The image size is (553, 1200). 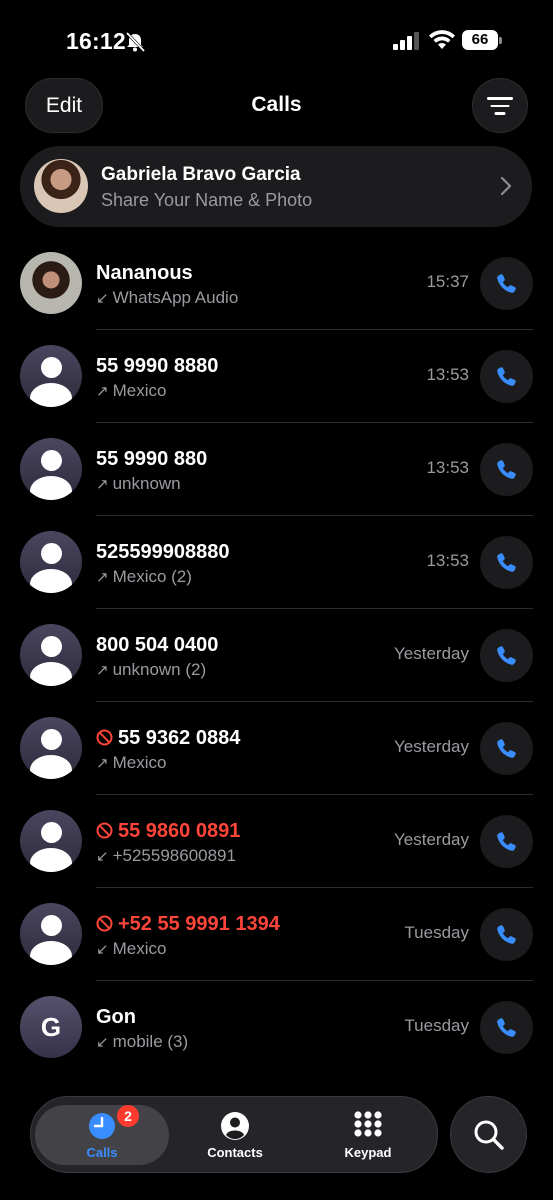 What do you see at coordinates (276, 670) in the screenshot?
I see `call-row: 800 504 0400 ↗ unknown (2) Yesterday` at bounding box center [276, 670].